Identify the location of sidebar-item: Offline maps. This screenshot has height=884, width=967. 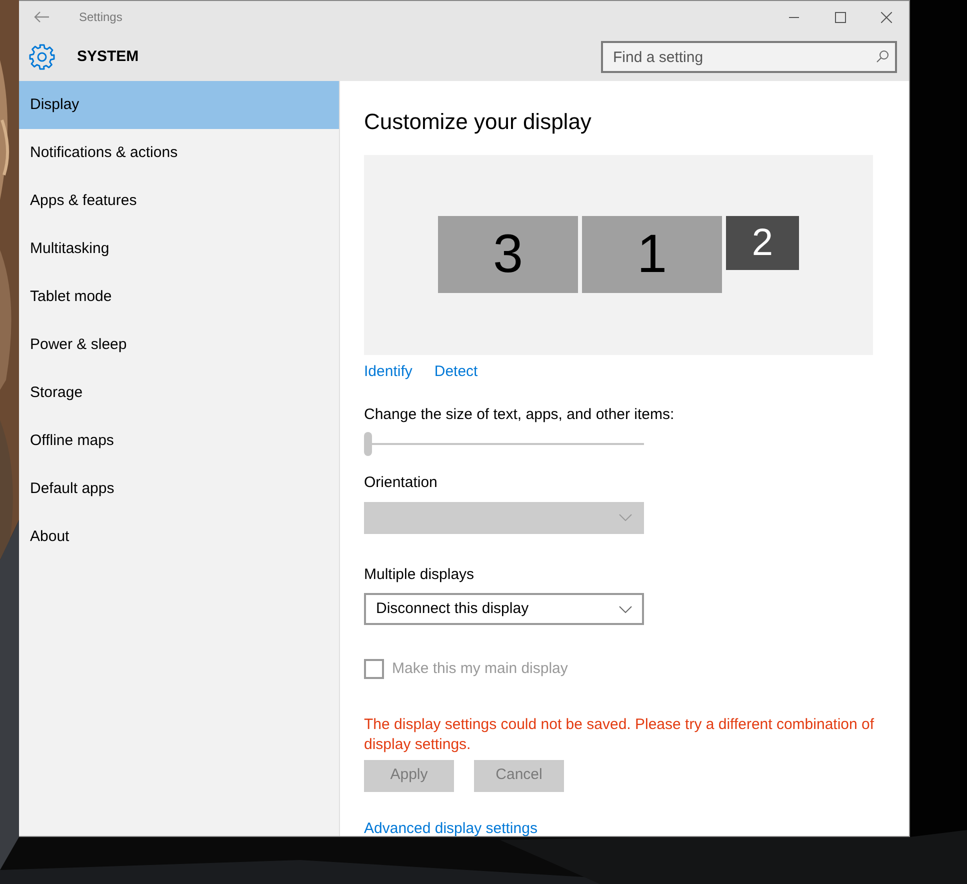
(179, 441).